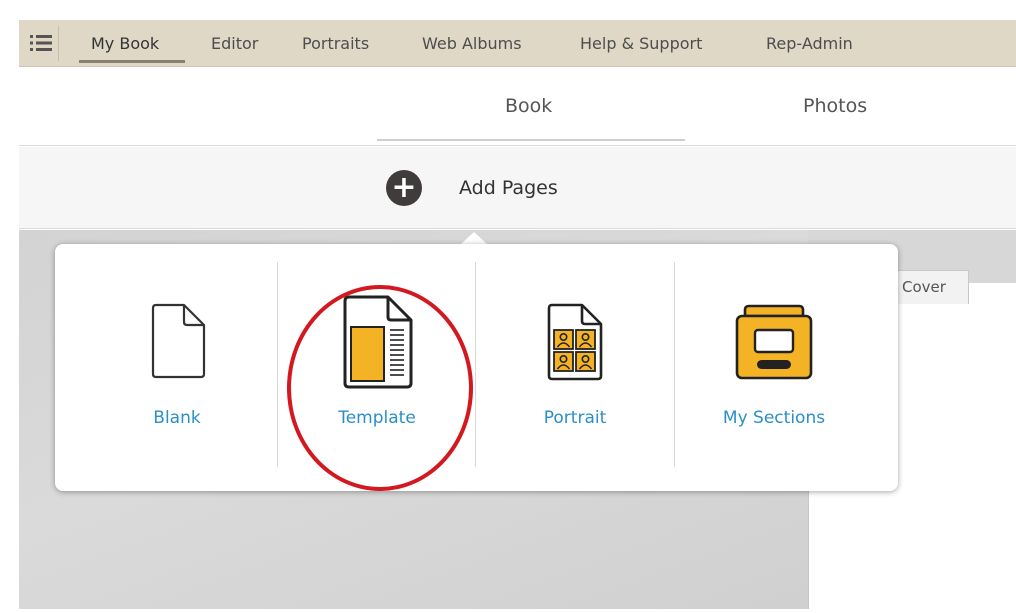  I want to click on nav-active-indicator, so click(132, 61).